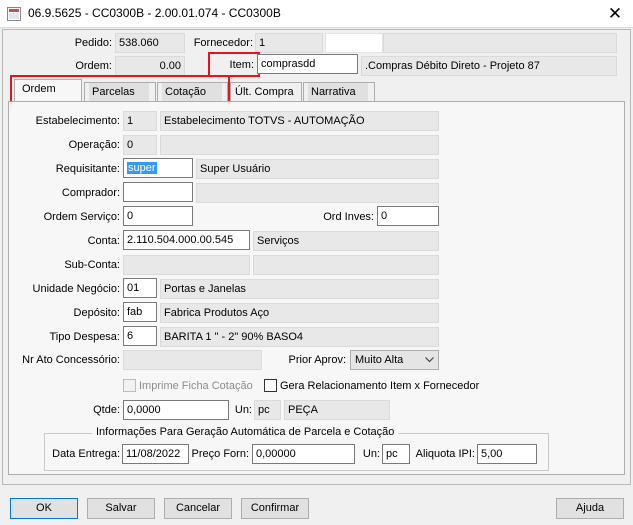 This screenshot has width=633, height=525. What do you see at coordinates (140, 288) in the screenshot?
I see `unidade-negocio-input: 01` at bounding box center [140, 288].